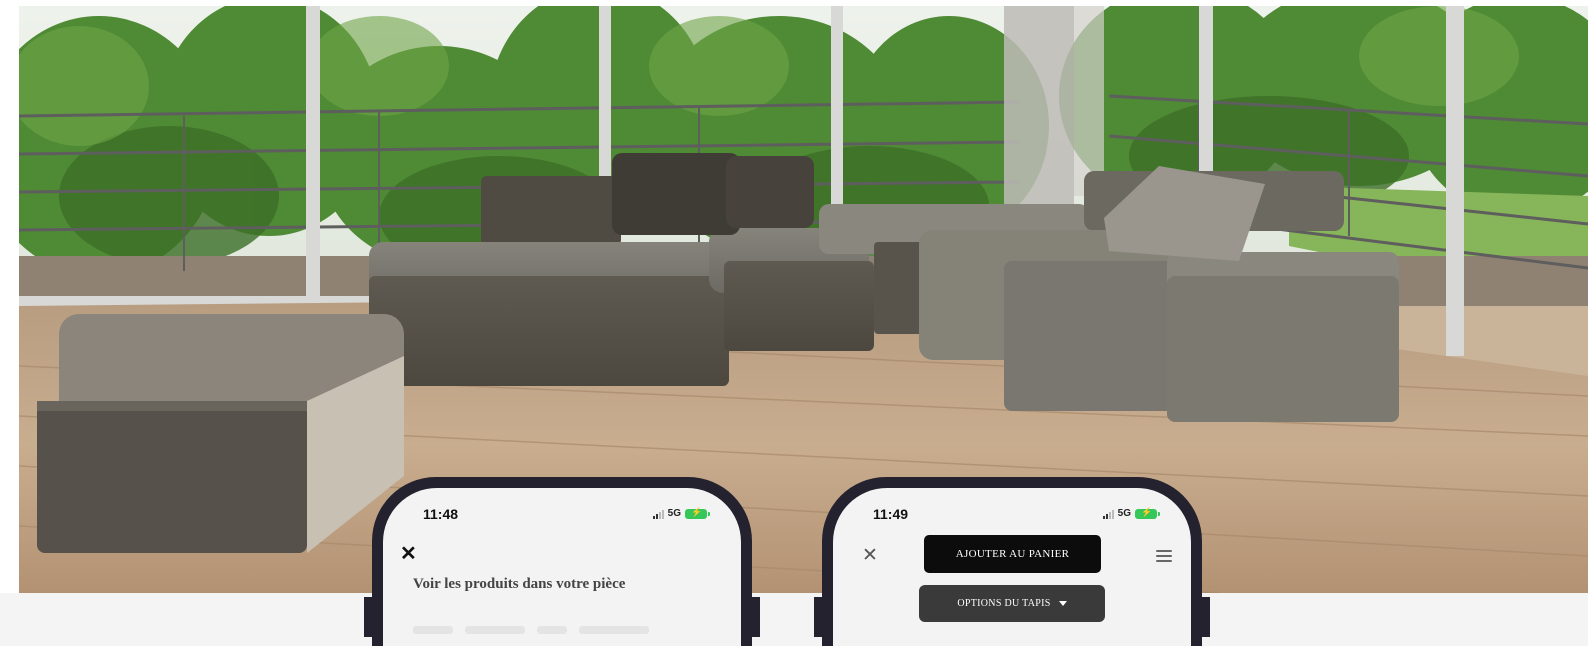  What do you see at coordinates (891, 514) in the screenshot?
I see `status-time: 11:49` at bounding box center [891, 514].